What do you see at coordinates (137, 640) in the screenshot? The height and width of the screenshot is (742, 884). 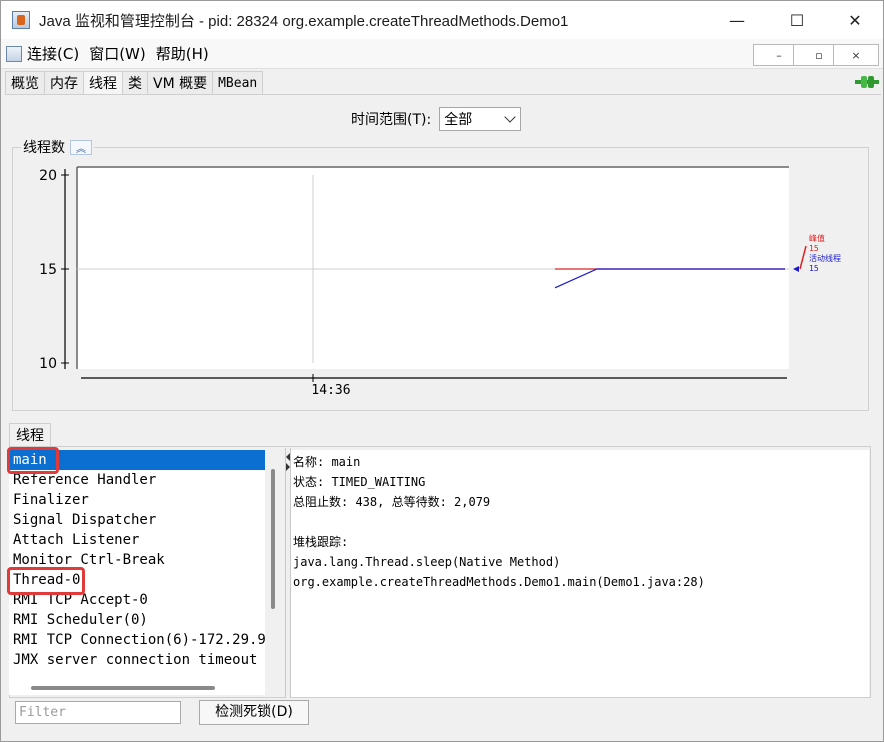 I see `thread-list-item: RMI TCP Connection(6)-172.29.92.` at bounding box center [137, 640].